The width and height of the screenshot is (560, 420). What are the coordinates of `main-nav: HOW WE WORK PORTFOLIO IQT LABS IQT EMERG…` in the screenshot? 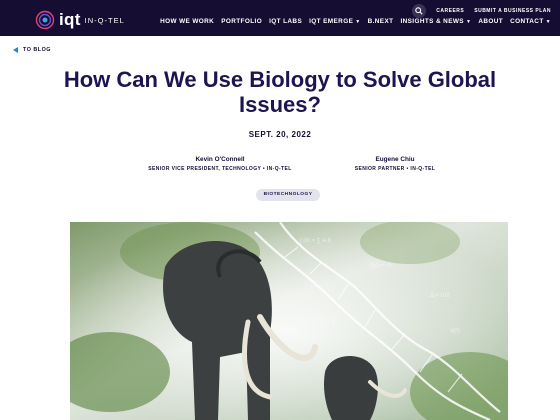 It's located at (355, 21).